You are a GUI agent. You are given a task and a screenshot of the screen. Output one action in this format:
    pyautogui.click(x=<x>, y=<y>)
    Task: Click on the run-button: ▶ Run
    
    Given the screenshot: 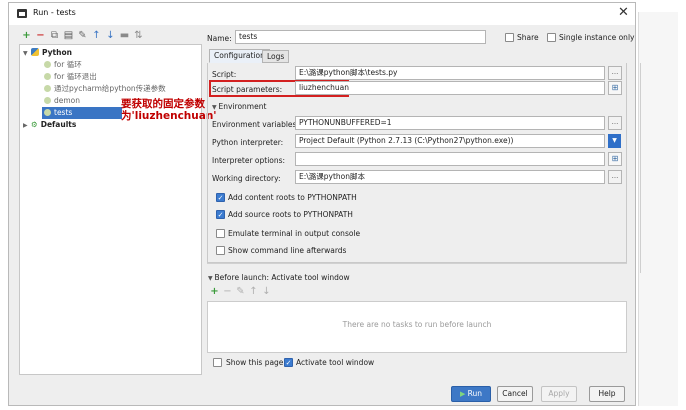 What is the action you would take?
    pyautogui.click(x=471, y=394)
    